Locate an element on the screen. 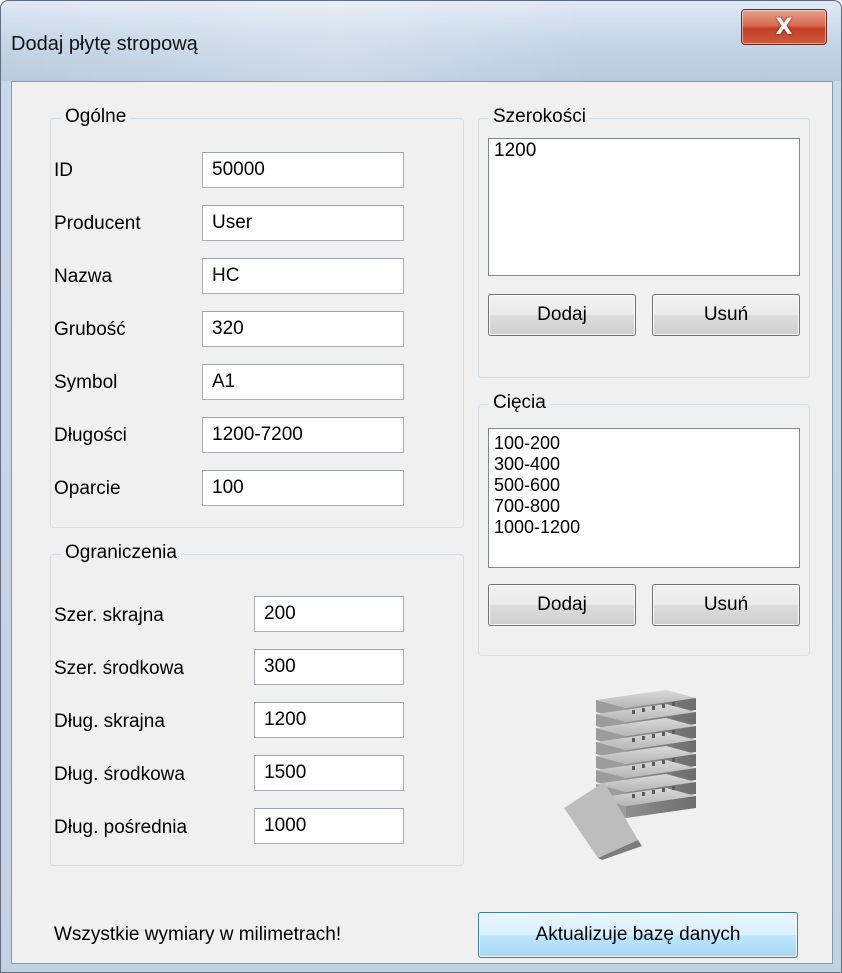 The image size is (842, 973). title-bar: Dodaj płytę stropową X is located at coordinates (421, 41).